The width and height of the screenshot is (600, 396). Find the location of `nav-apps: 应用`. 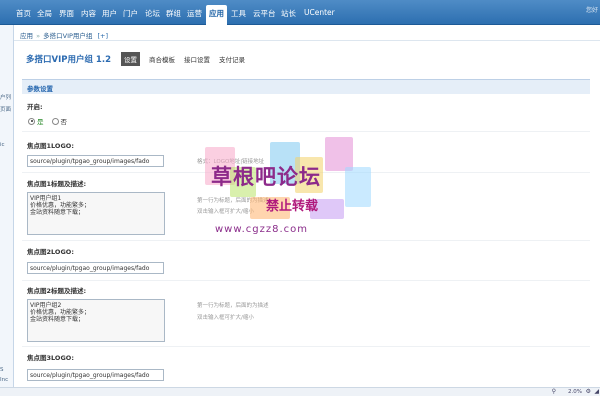

nav-apps: 应用 is located at coordinates (216, 15).